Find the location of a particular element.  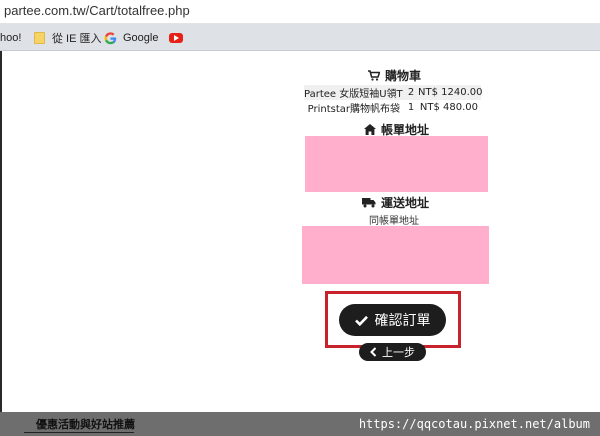

bookmark-import-from-ie: 從 IE 匯入 is located at coordinates (68, 38).